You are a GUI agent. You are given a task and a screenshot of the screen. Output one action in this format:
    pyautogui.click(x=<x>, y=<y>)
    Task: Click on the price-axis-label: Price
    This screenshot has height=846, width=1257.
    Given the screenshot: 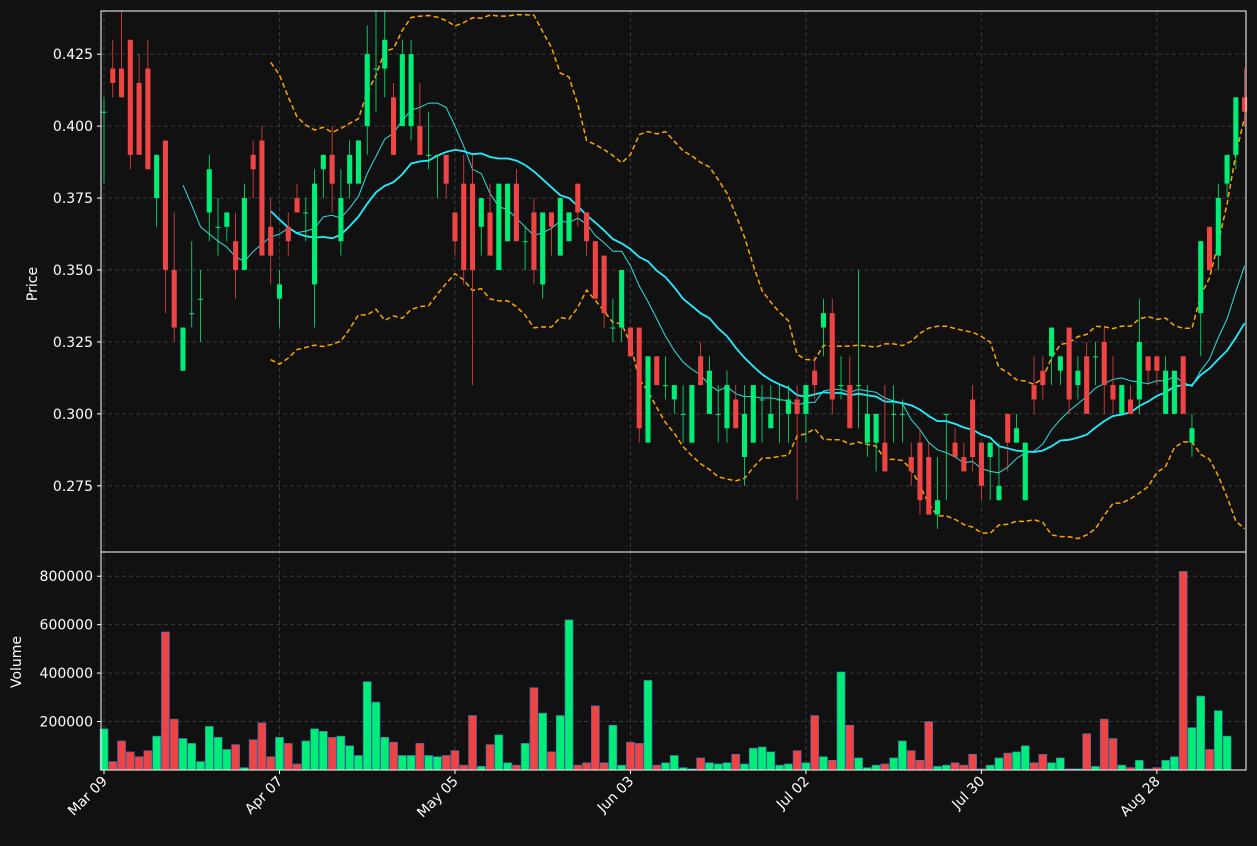 What is the action you would take?
    pyautogui.click(x=33, y=284)
    